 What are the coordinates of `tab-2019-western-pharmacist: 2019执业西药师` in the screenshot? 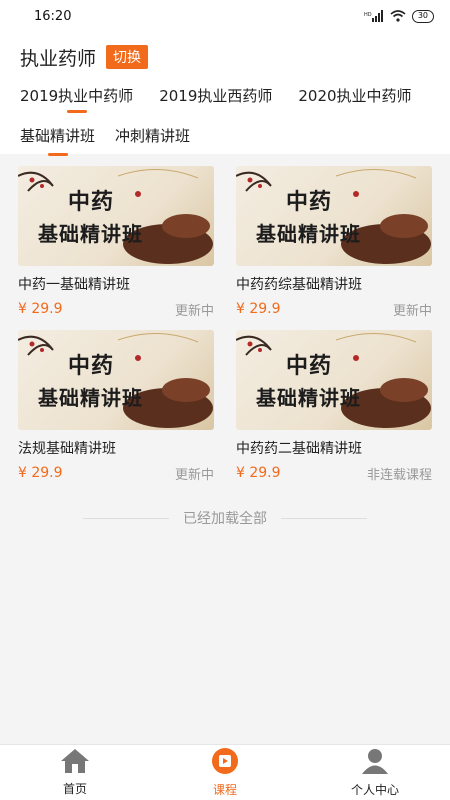 It's located at (215, 94).